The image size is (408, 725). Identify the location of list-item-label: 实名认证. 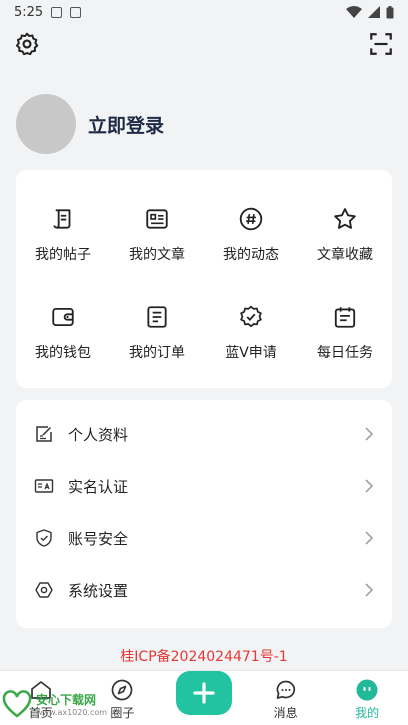
(98, 486).